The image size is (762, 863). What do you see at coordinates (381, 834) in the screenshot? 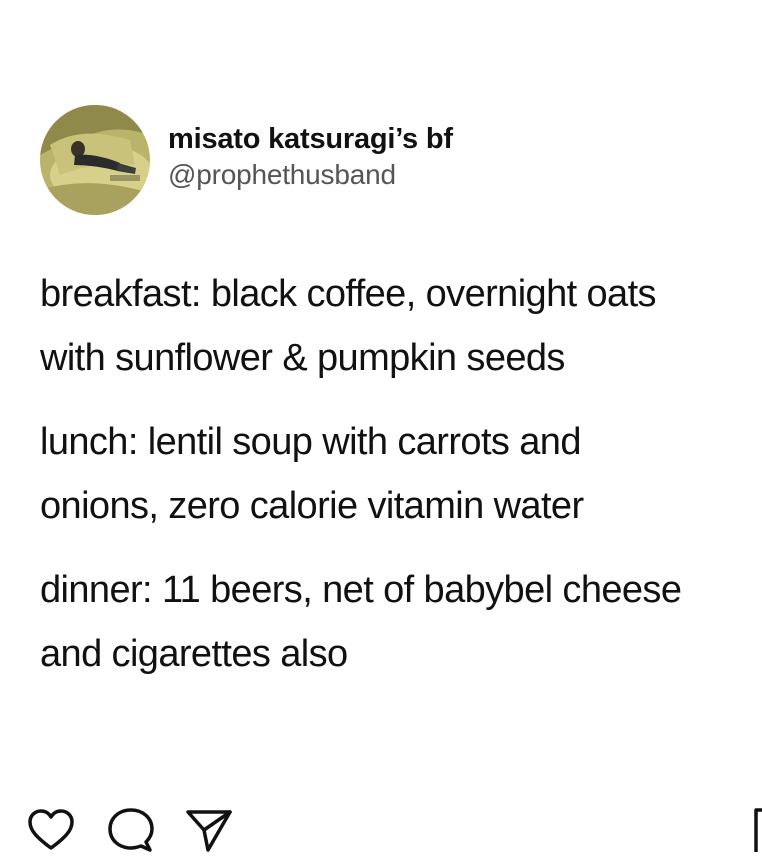
I see `action-bar` at bounding box center [381, 834].